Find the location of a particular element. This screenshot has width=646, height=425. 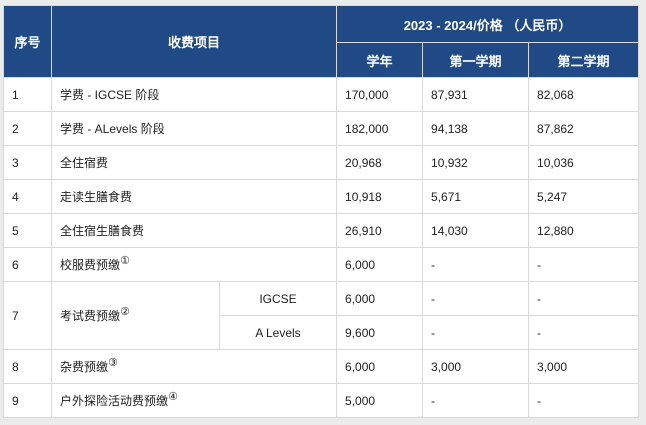

row-term1: 94,138 is located at coordinates (476, 128).